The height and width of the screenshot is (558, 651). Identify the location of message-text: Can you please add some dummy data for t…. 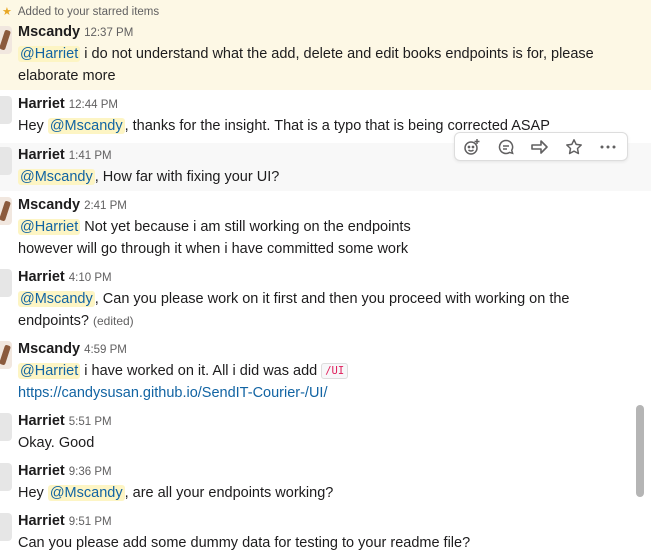
(244, 543).